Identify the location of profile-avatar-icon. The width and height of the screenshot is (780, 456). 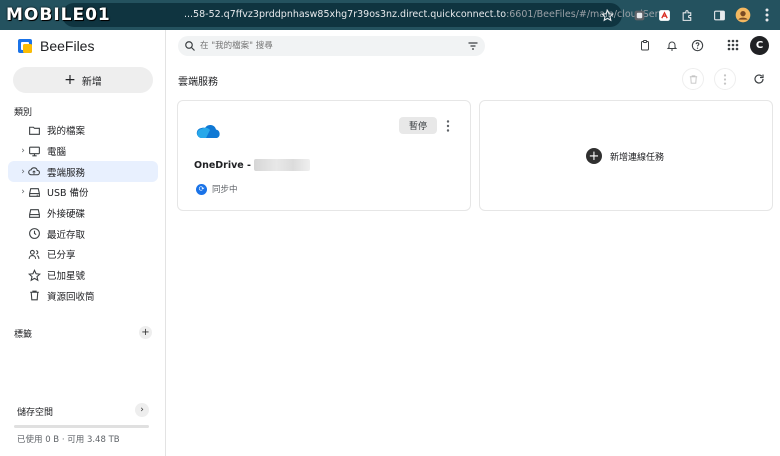
(743, 15).